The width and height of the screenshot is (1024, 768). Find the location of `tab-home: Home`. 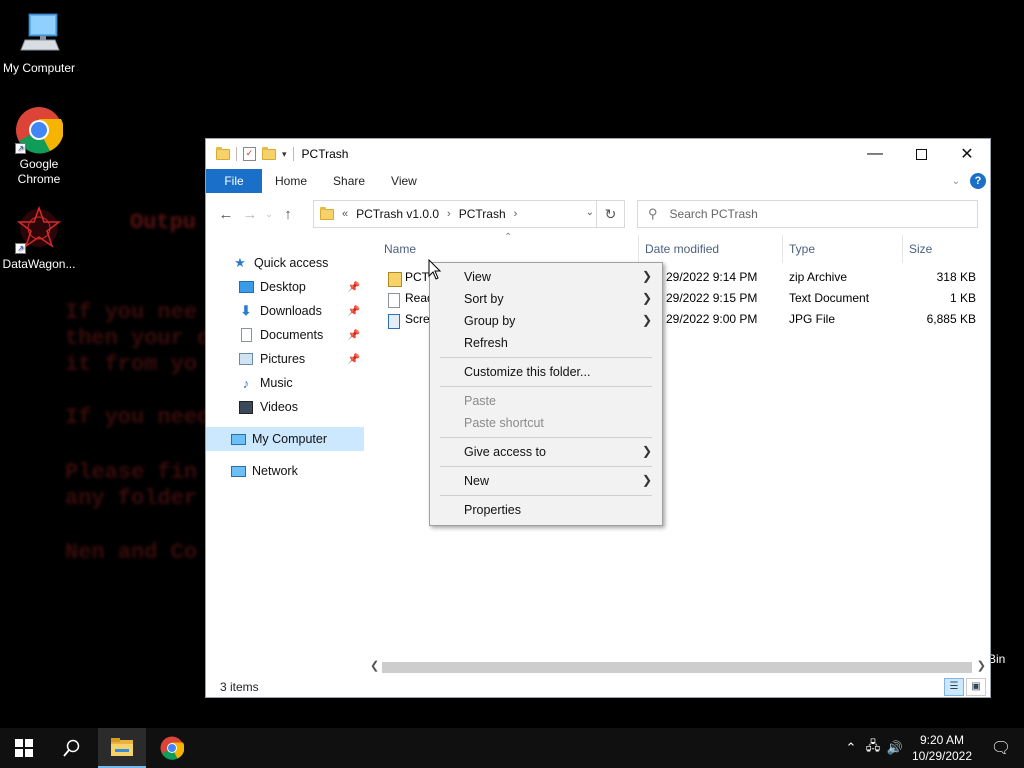

tab-home: Home is located at coordinates (291, 181).